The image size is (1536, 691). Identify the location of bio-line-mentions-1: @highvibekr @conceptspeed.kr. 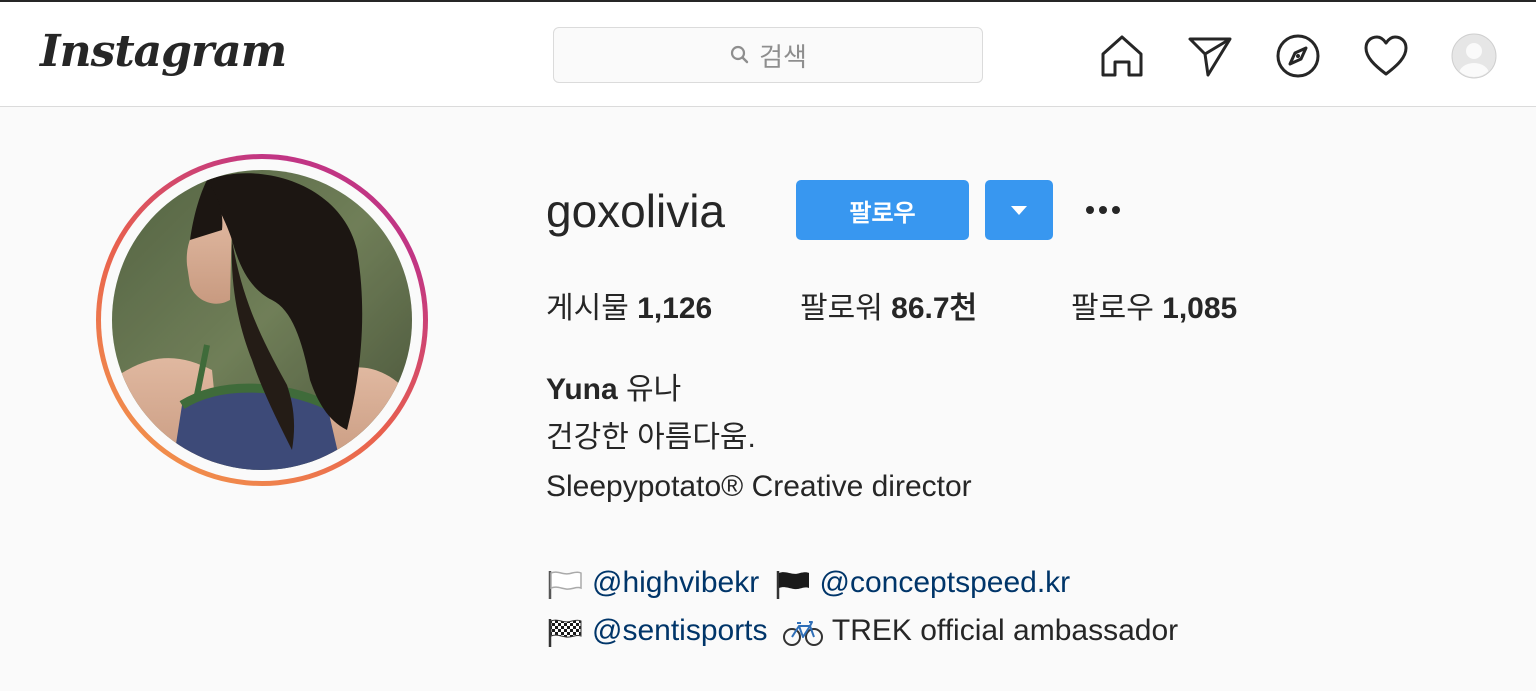
(808, 583).